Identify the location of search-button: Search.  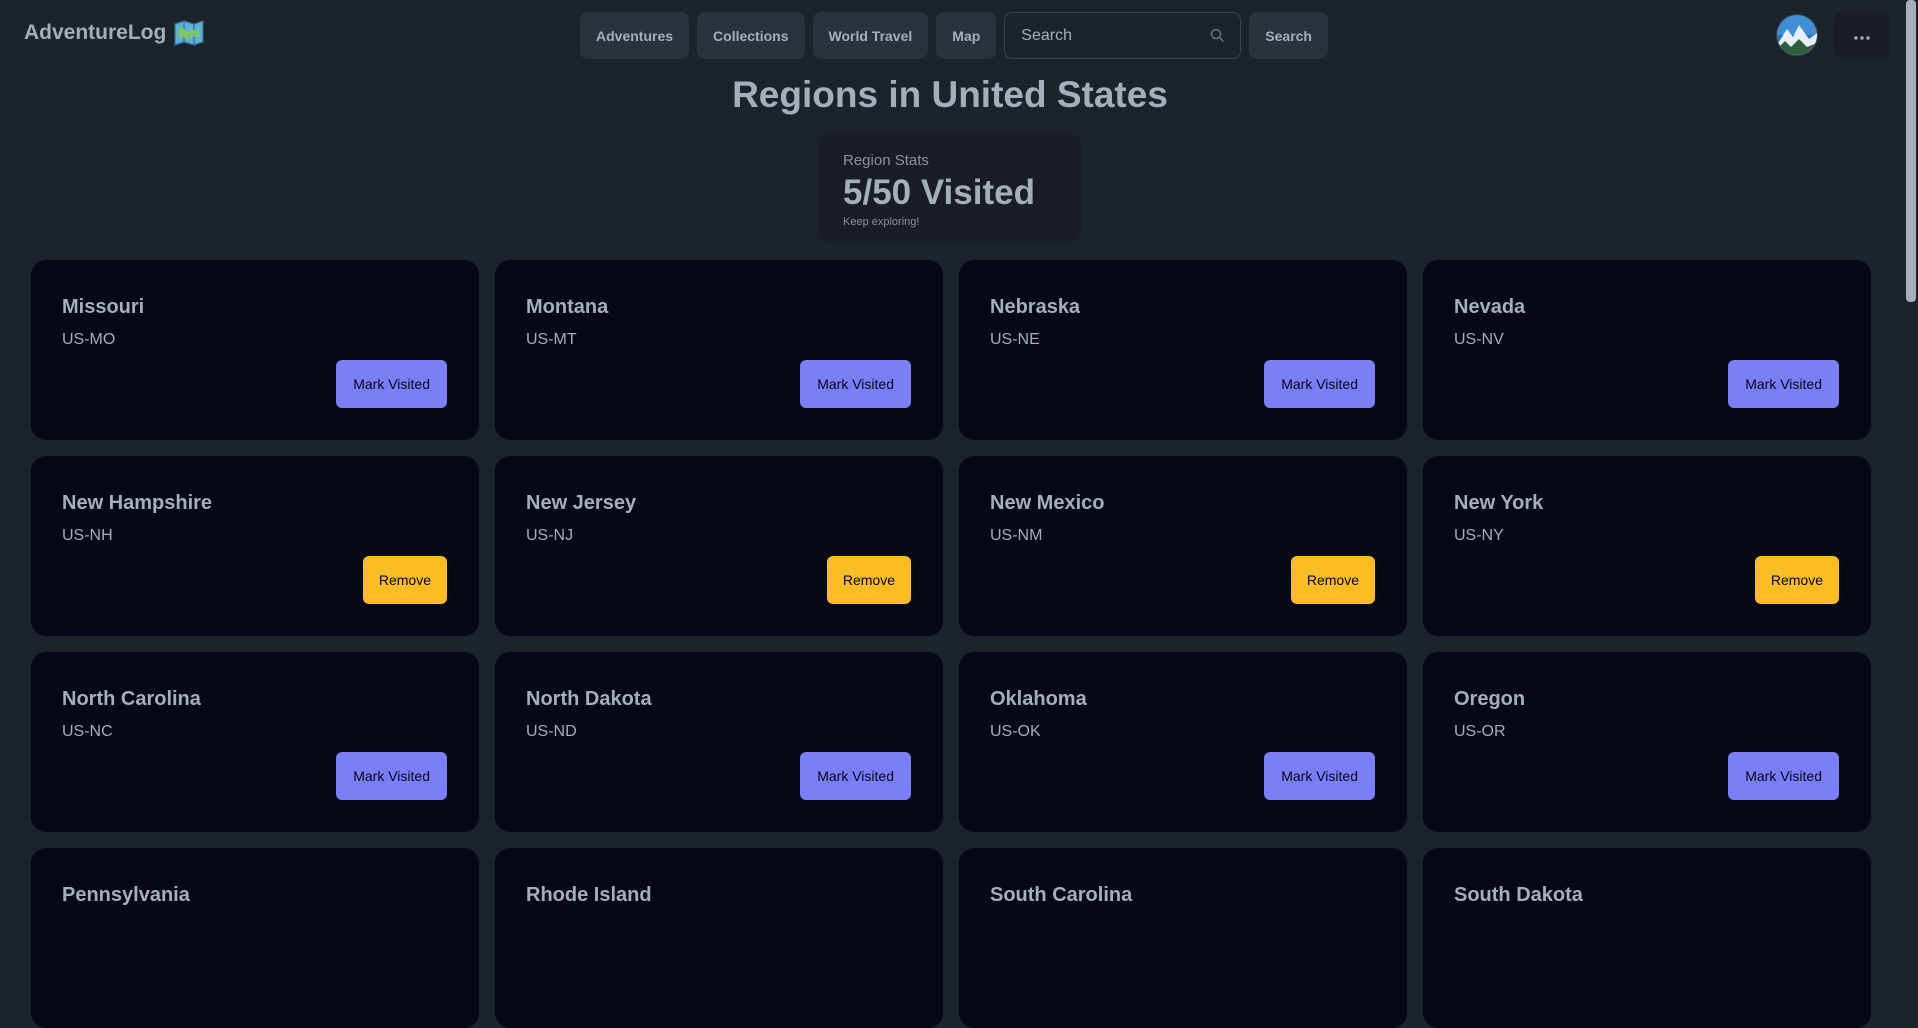
(1288, 35).